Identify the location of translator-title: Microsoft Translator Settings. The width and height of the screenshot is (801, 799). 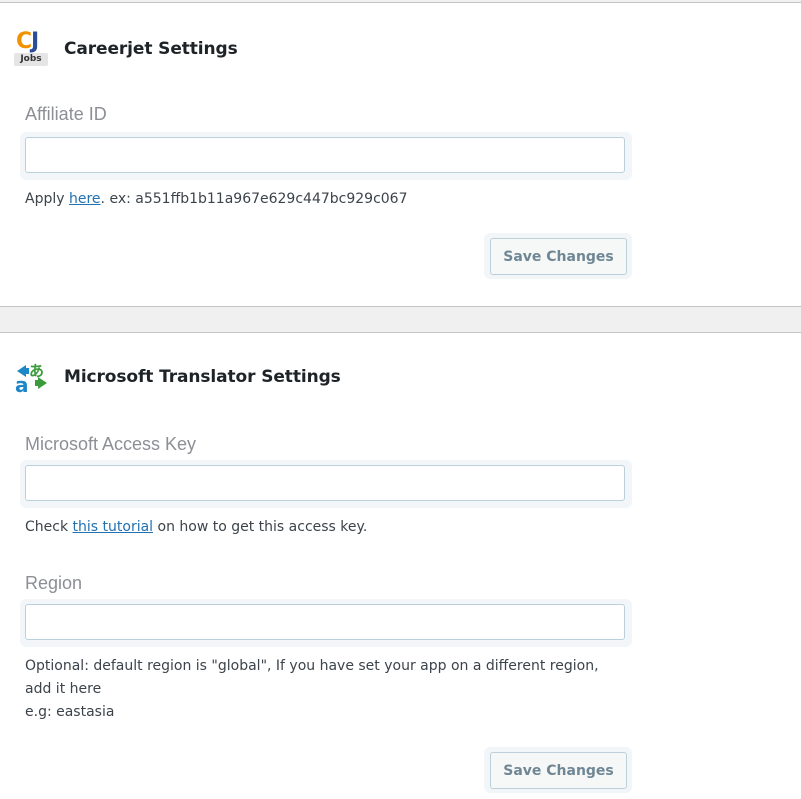
(202, 377).